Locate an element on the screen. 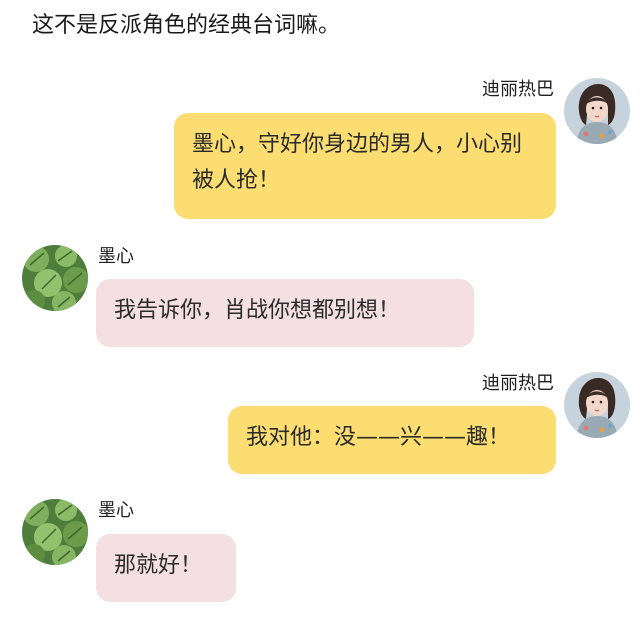  chat-bubble: 墨心，守好你身边的男人，小心别被人抢！ is located at coordinates (365, 166).